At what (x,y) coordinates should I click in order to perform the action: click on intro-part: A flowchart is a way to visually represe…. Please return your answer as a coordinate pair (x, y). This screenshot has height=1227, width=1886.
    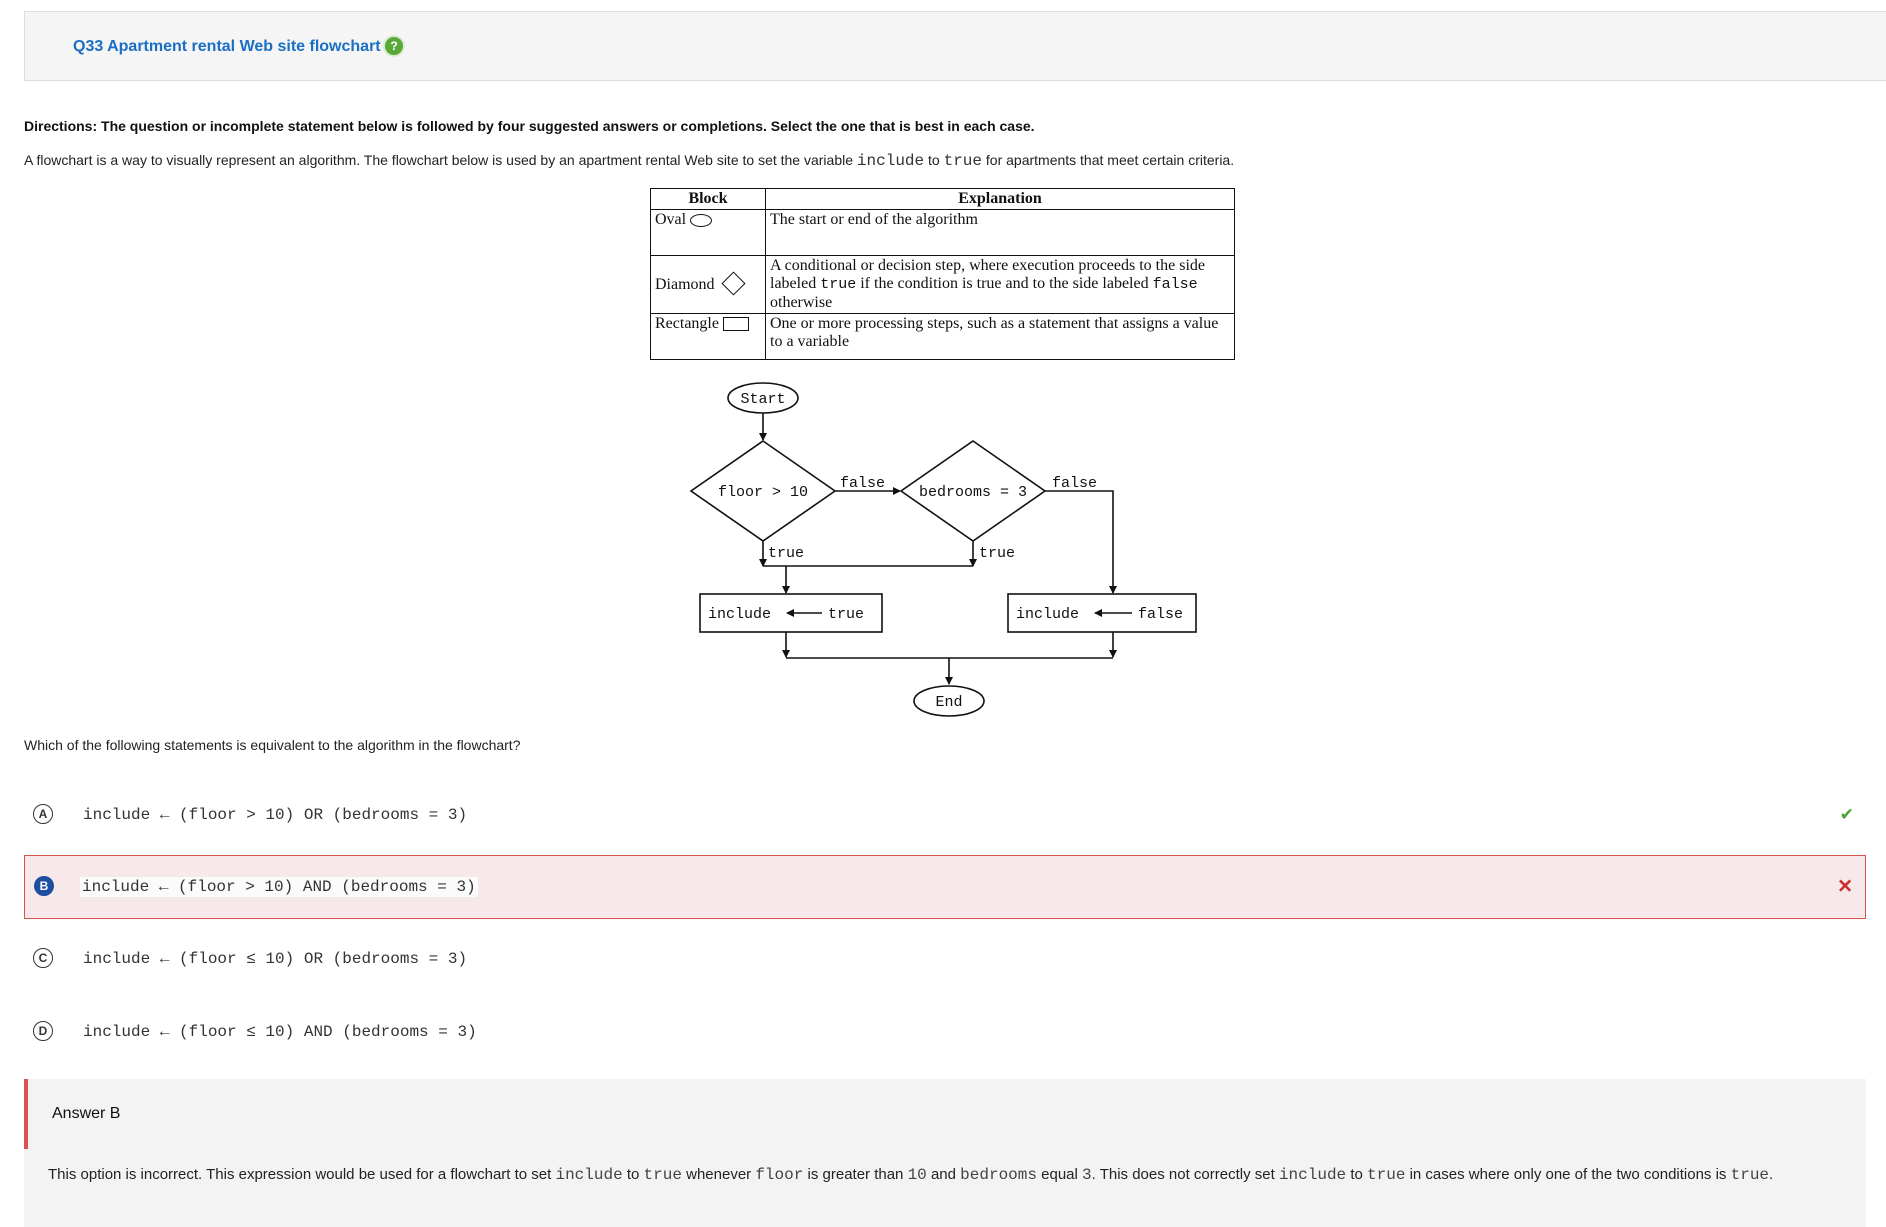
    Looking at the image, I should click on (440, 160).